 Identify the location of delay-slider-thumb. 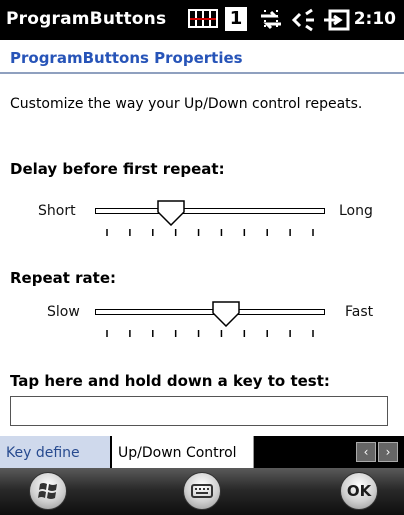
(171, 213).